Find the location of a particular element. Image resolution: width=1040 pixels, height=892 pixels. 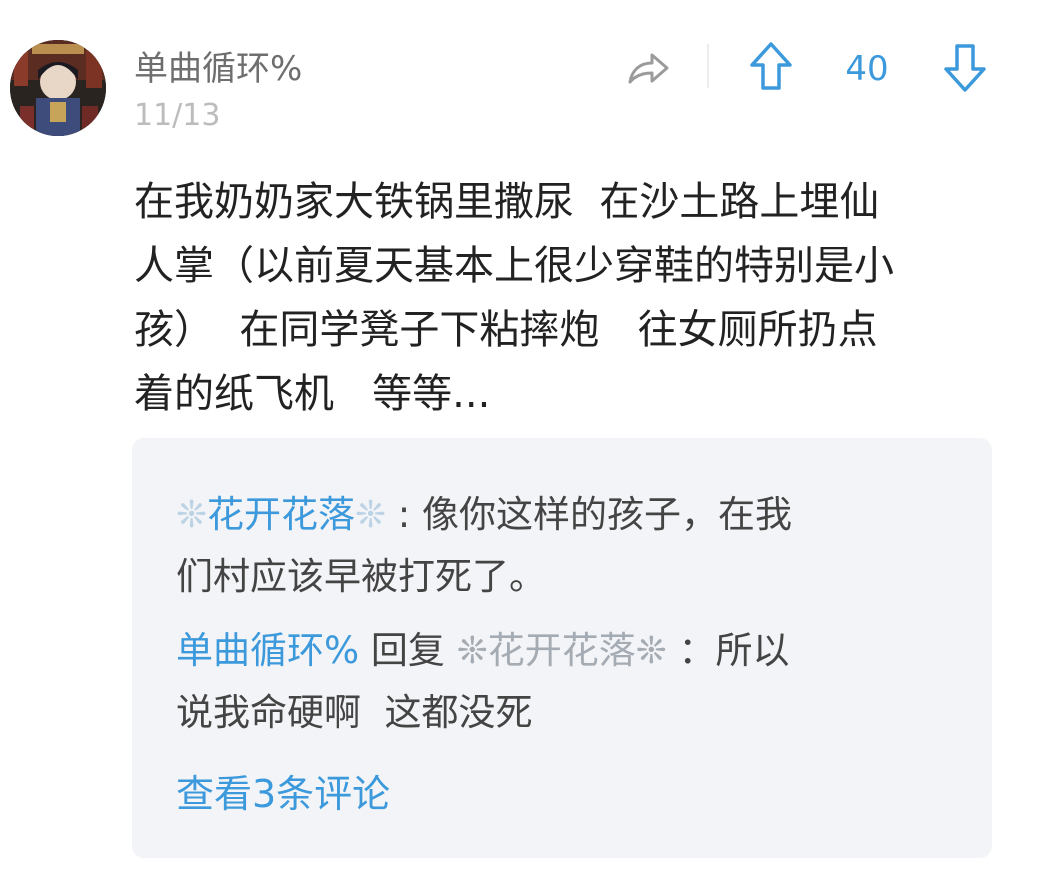

reply-line: ❊花开花落❊ : 像你这样的孩子，在我 is located at coordinates (576, 515).